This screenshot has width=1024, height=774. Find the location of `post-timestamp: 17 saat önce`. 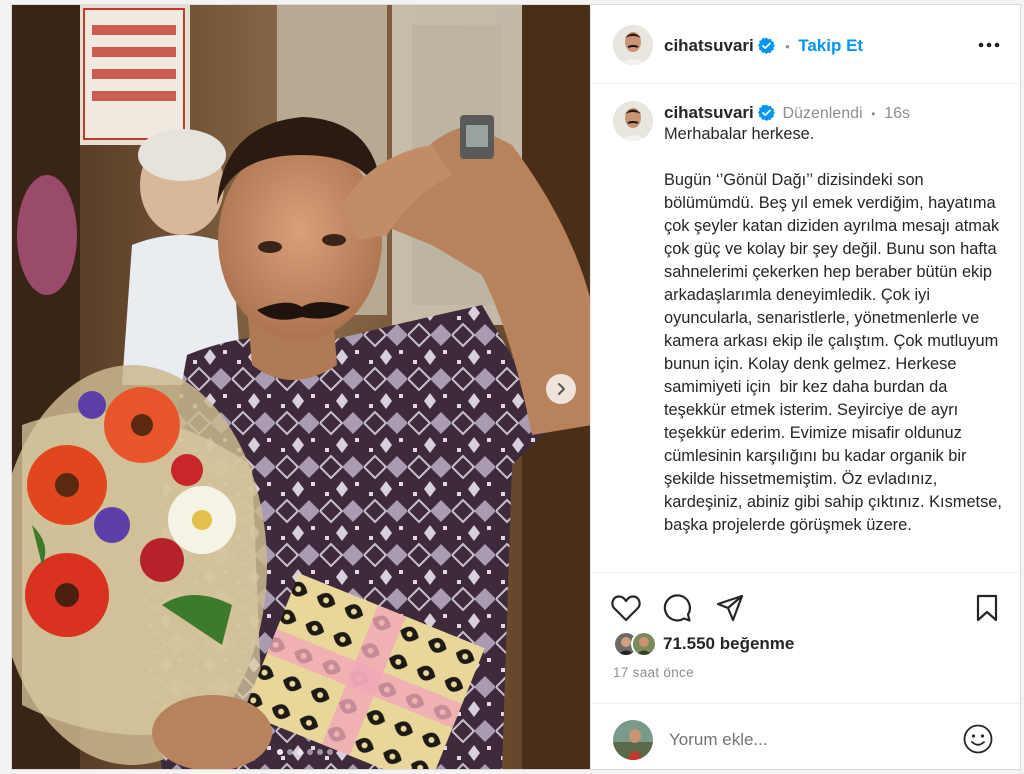

post-timestamp: 17 saat önce is located at coordinates (653, 672).